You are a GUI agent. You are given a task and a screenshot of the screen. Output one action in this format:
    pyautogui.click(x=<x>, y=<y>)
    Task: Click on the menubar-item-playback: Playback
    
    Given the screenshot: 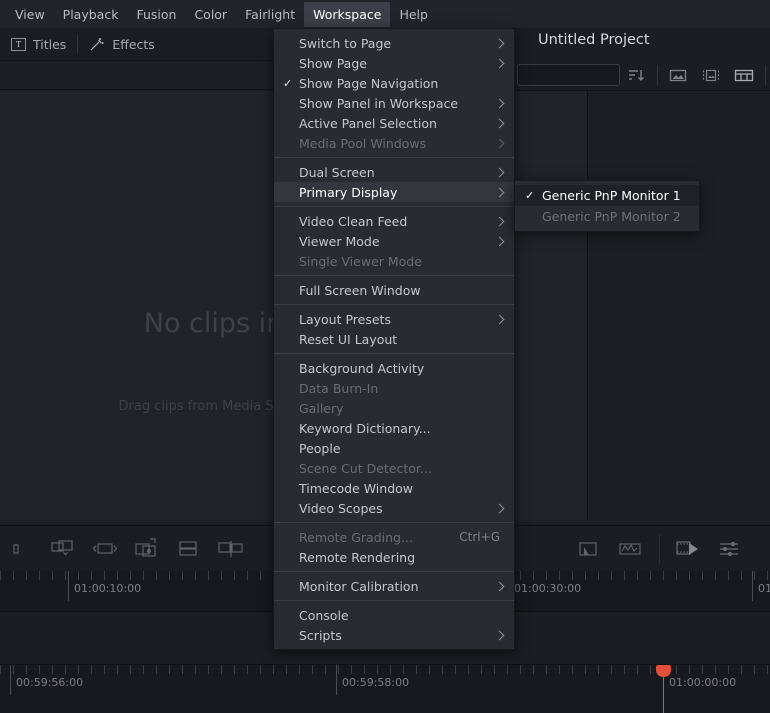 What is the action you would take?
    pyautogui.click(x=91, y=14)
    